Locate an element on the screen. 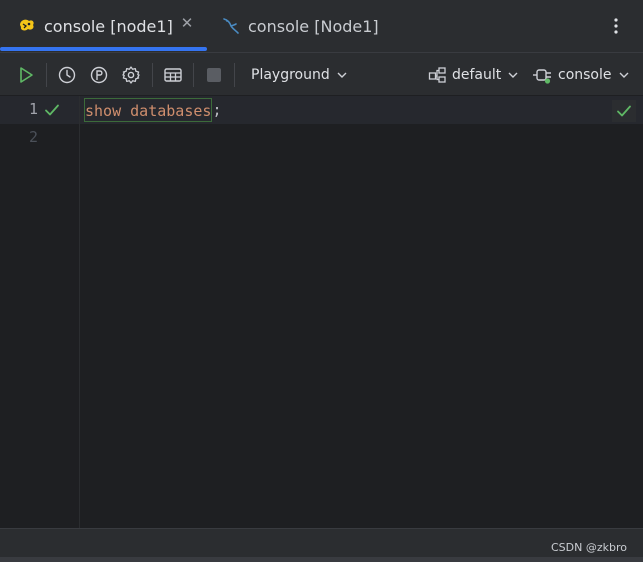 This screenshot has width=643, height=562. parameters-icon is located at coordinates (99, 75).